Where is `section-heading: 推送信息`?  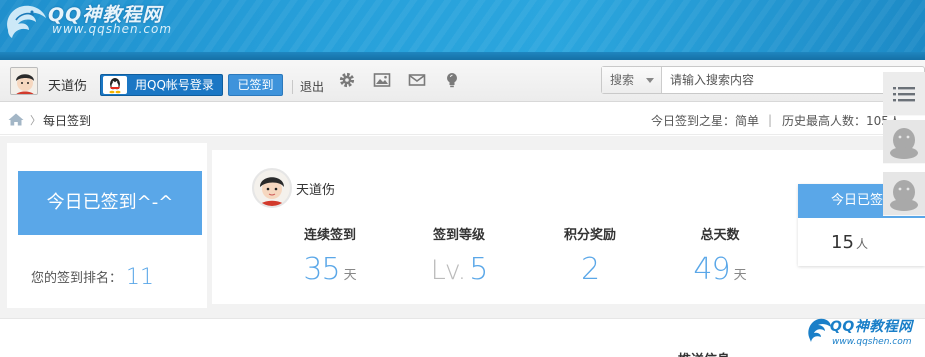
section-heading: 推送信息 is located at coordinates (704, 353).